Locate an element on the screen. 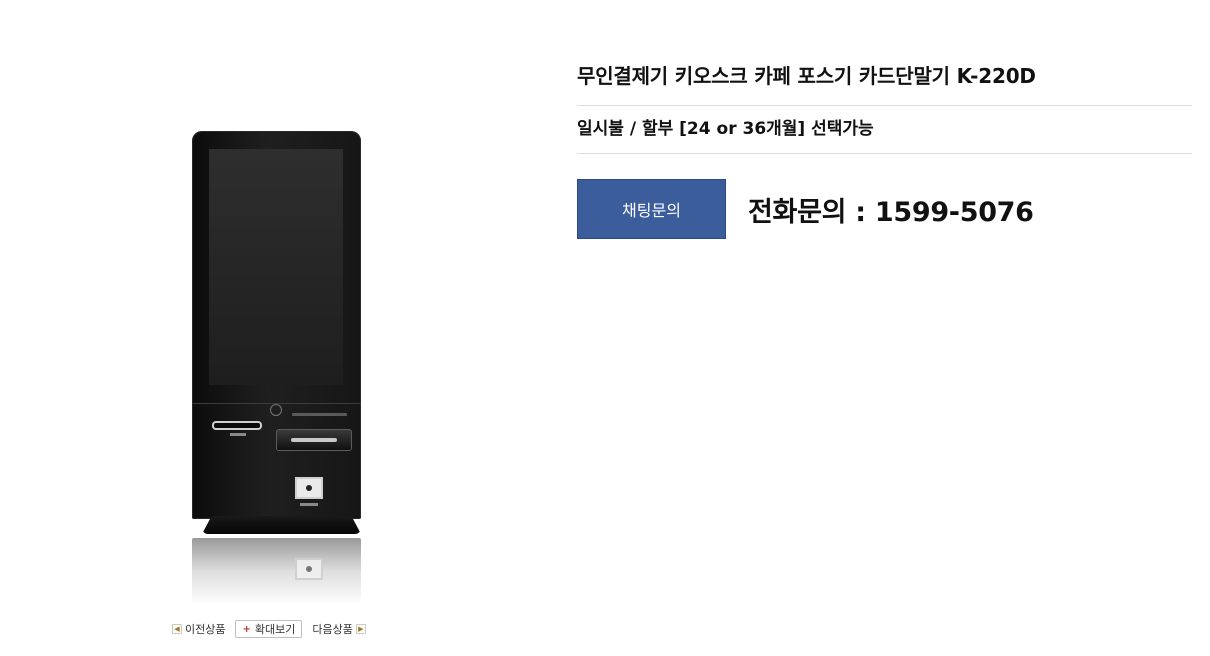  product-title: 무인결제기 키오스크 카페 포스기 카드단말기 K-220D is located at coordinates (884, 83).